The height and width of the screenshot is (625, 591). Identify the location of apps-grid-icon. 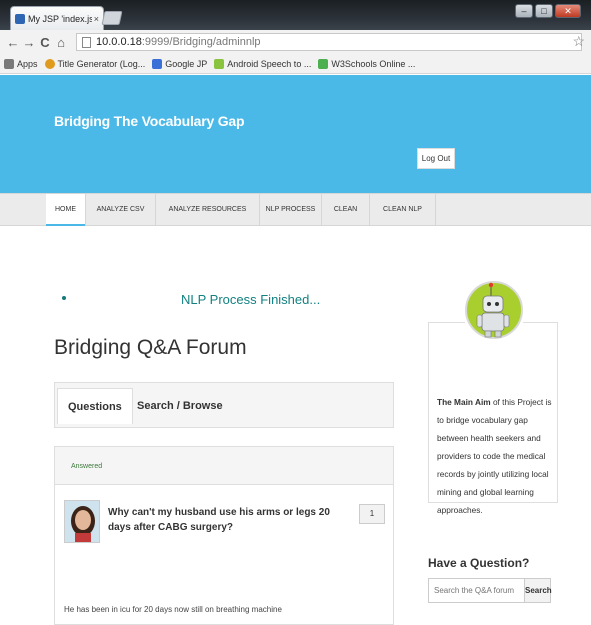
(9, 63).